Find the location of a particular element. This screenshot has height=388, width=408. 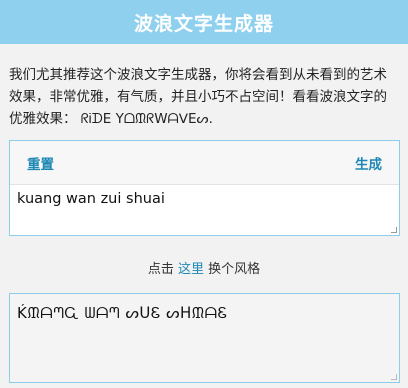

output-value: ḰᙢᗩᘉᏩ ᗯᗩᘉ ᔕᑌᏋ ᔕᕼᙢᗩᏋ is located at coordinates (122, 313).